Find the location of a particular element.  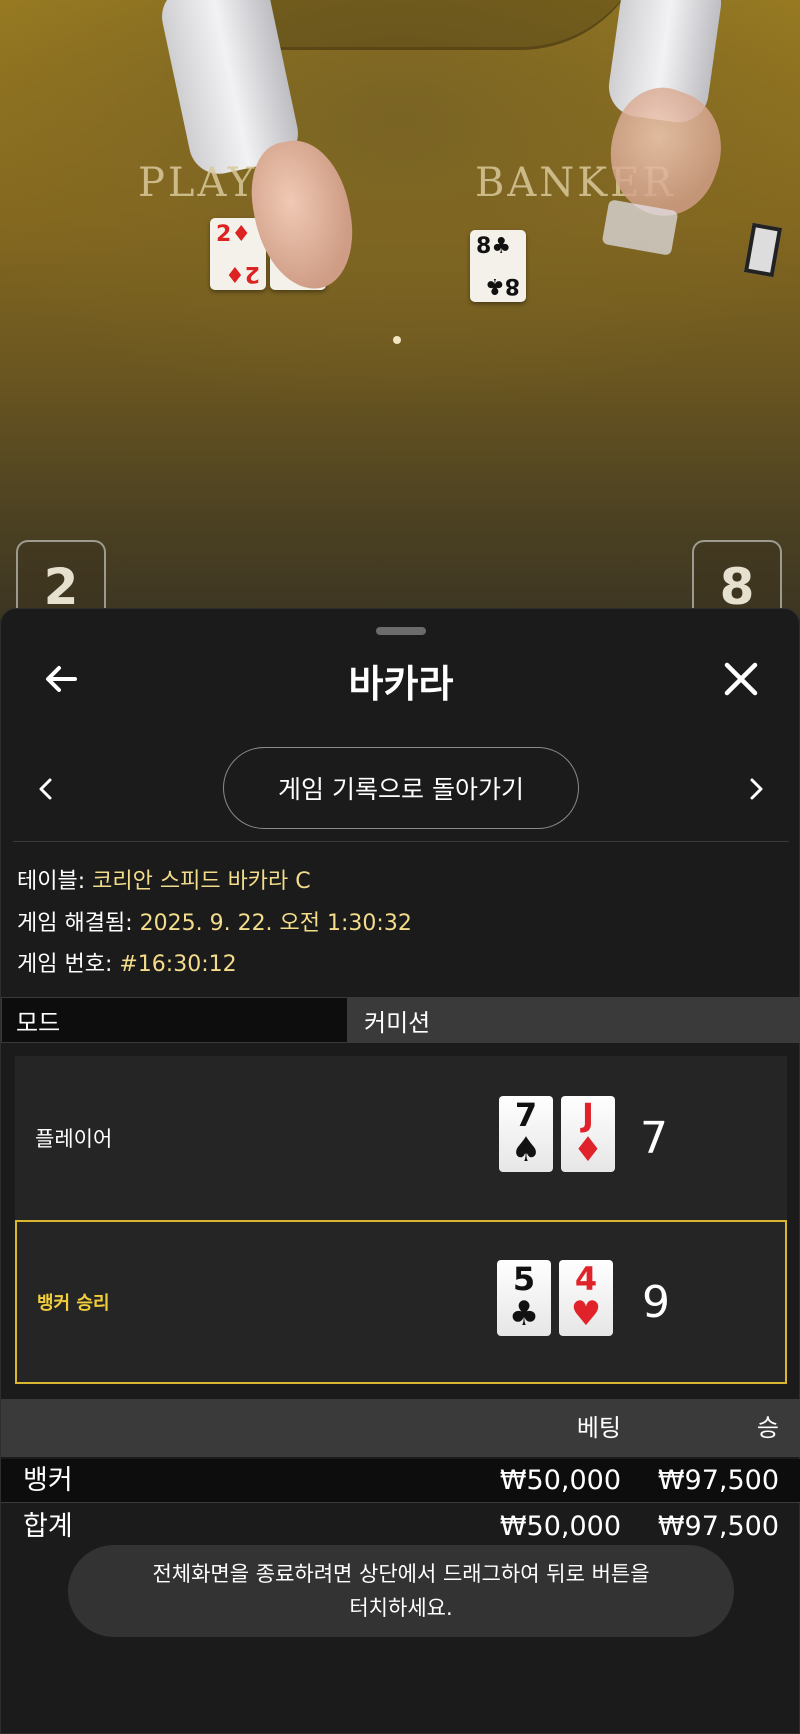

playing-card: 4 ♥ is located at coordinates (586, 1298).